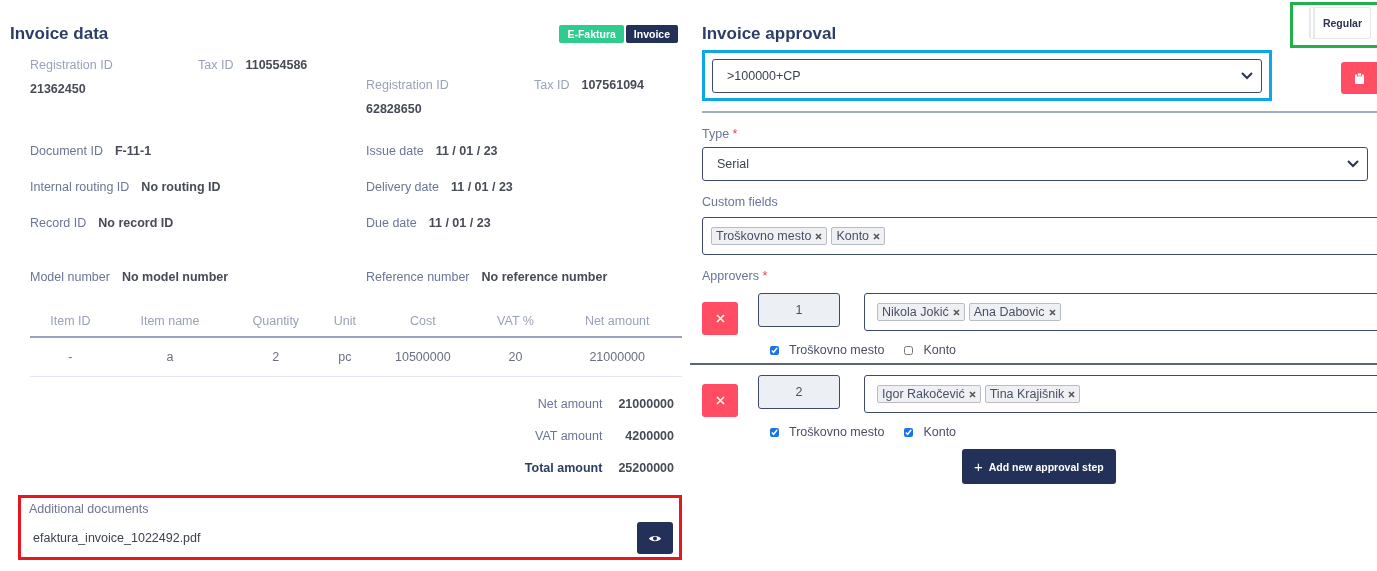  I want to click on column-header: Net amount, so click(617, 325).